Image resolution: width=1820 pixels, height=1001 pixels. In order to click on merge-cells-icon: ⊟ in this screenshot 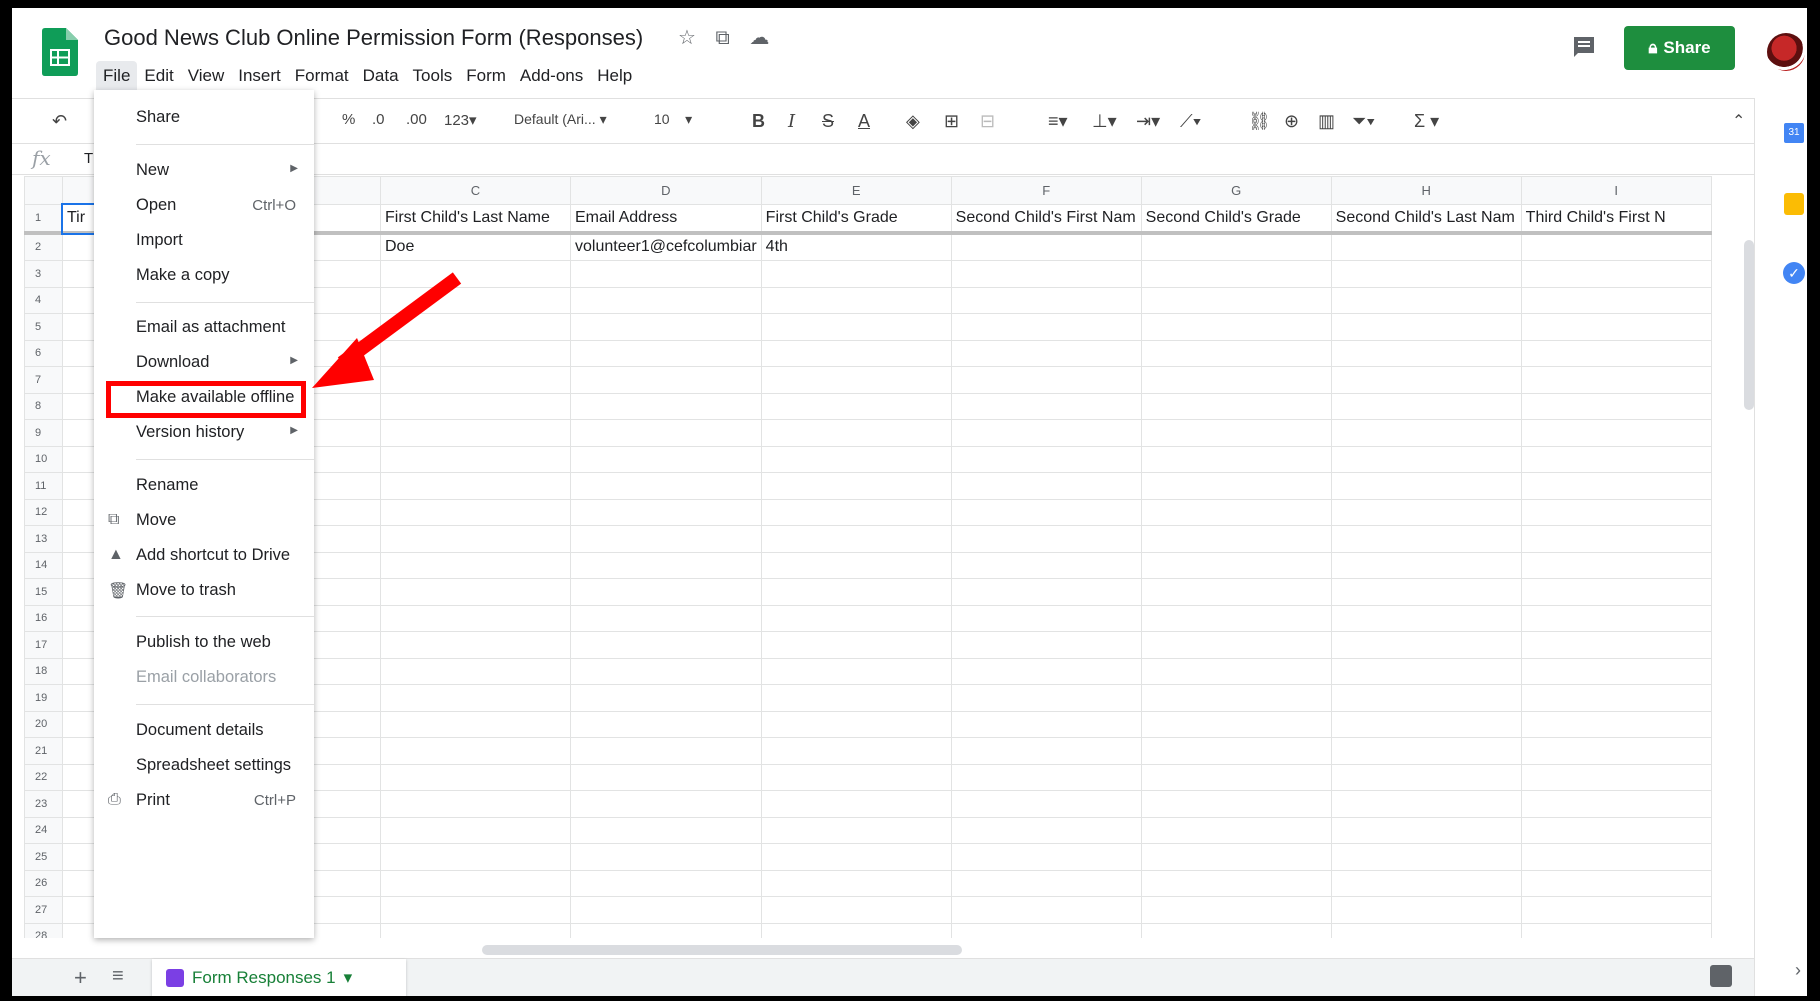, I will do `click(987, 121)`.